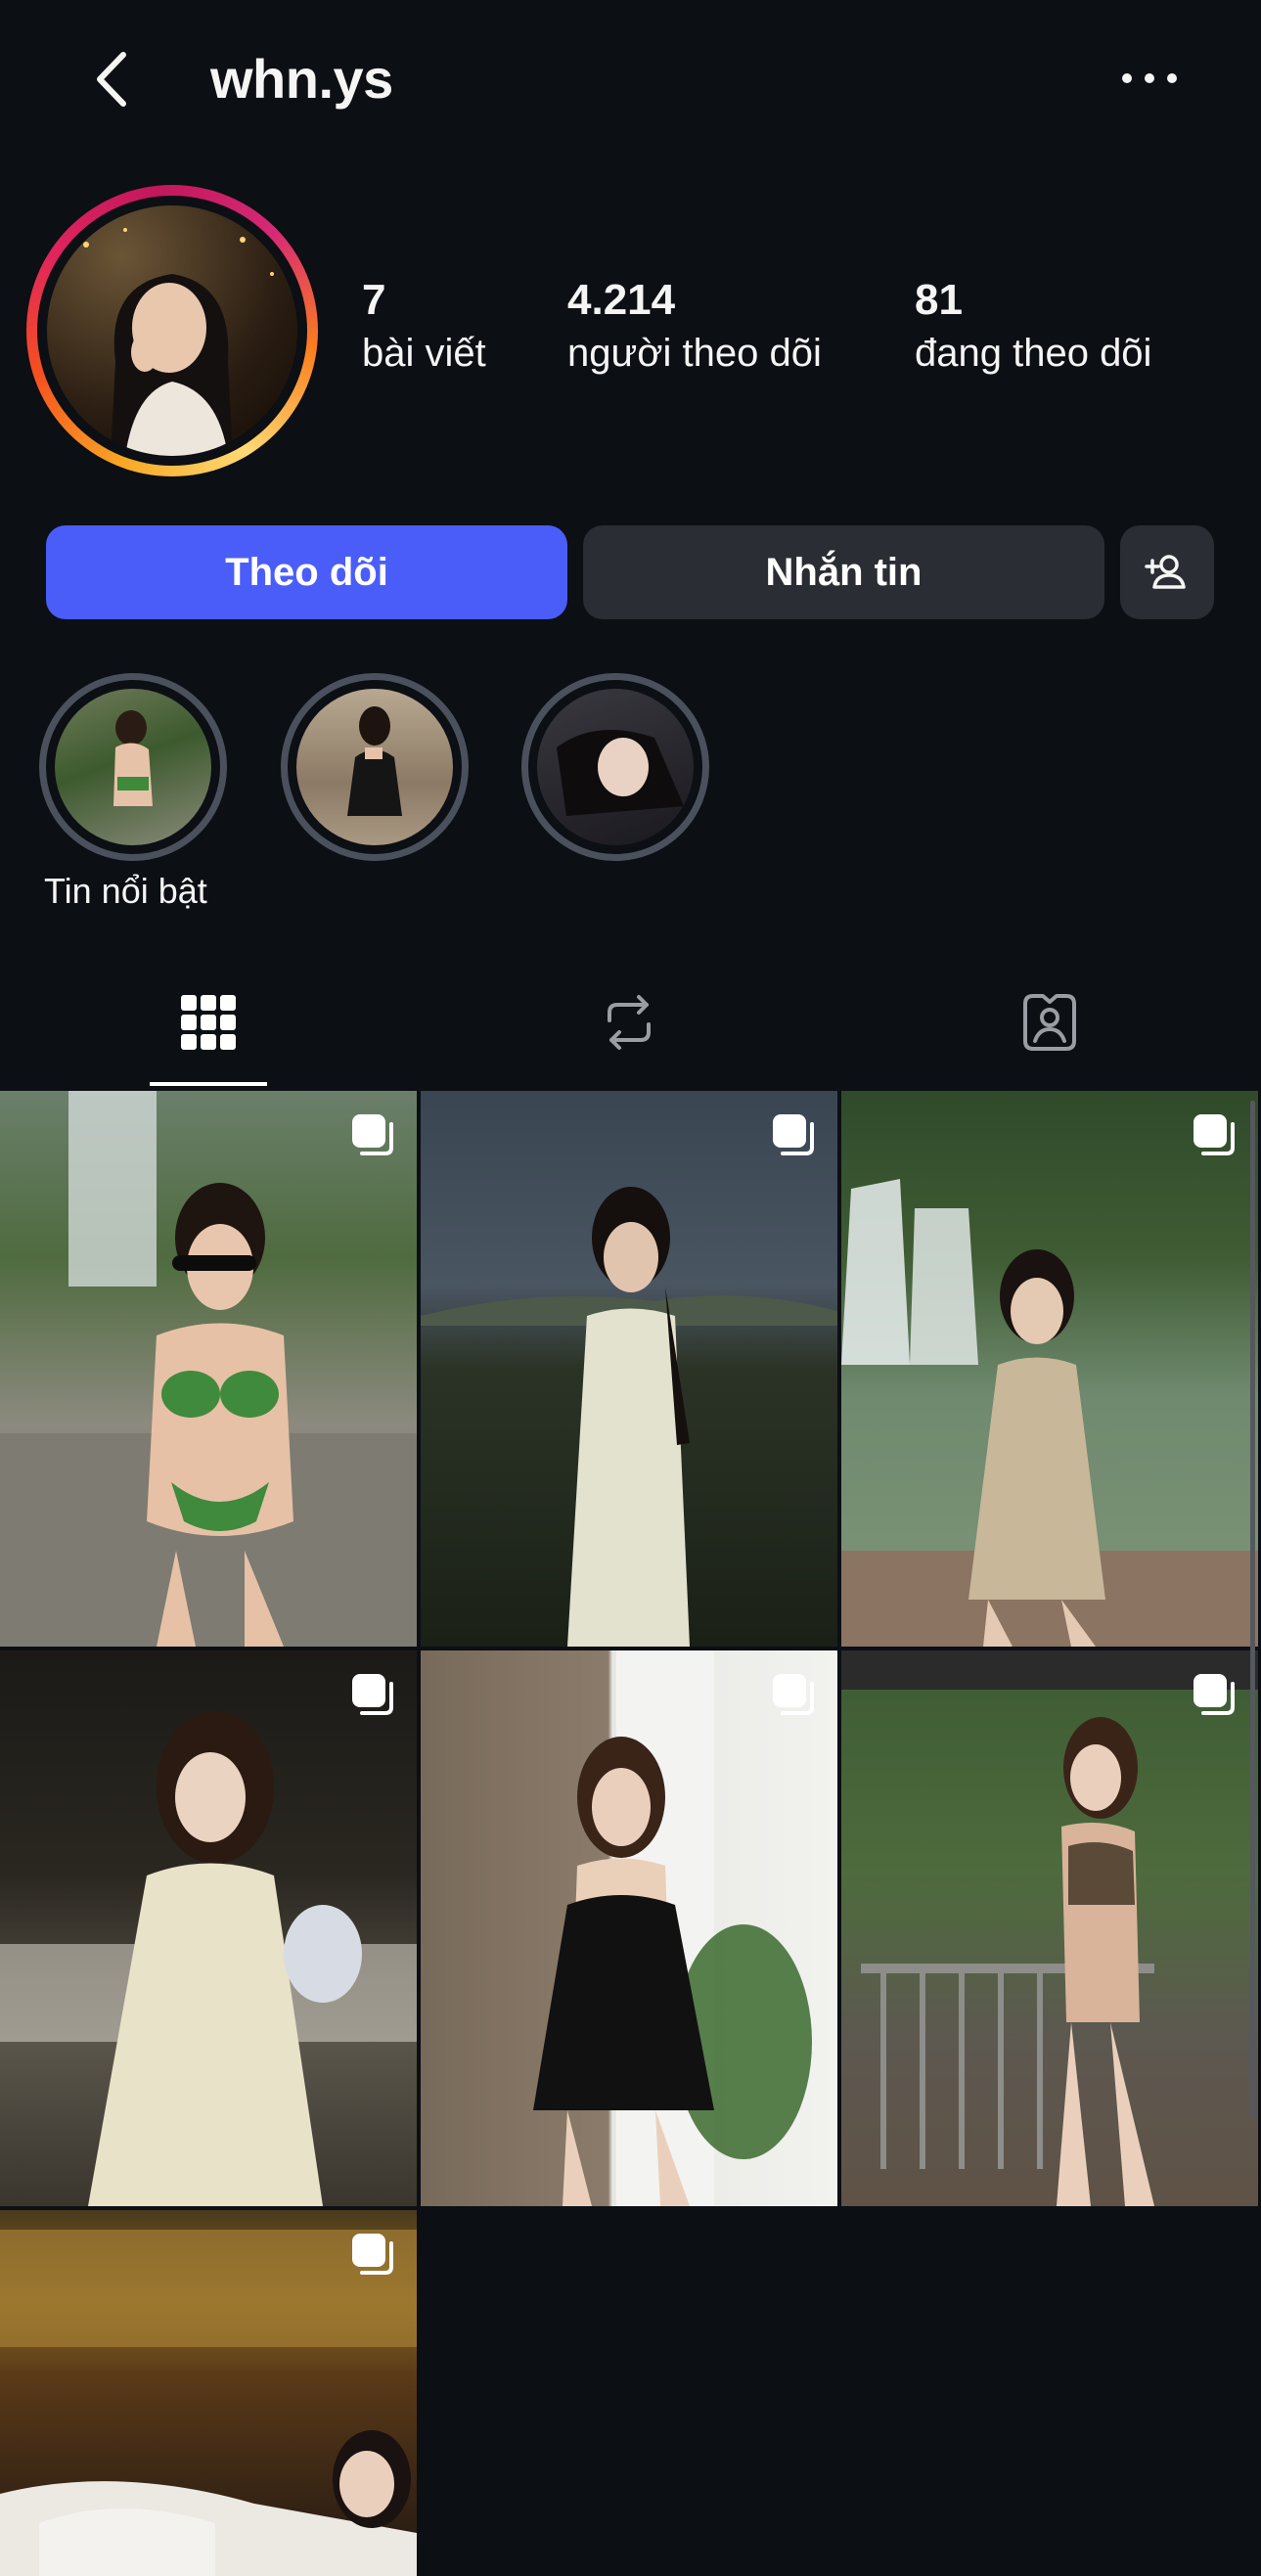 This screenshot has height=2576, width=1261. What do you see at coordinates (424, 353) in the screenshot?
I see `stat-posts-label: bài viết` at bounding box center [424, 353].